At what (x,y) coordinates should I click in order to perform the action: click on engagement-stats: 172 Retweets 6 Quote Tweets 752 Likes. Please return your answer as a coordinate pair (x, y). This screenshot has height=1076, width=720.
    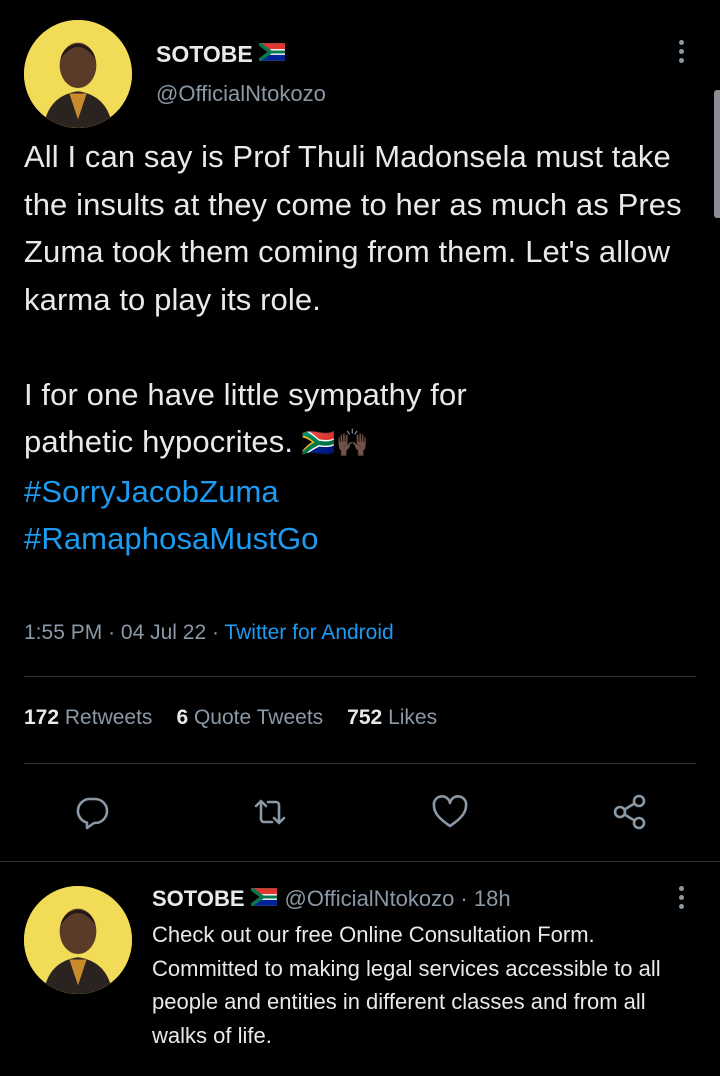
    Looking at the image, I should click on (230, 718).